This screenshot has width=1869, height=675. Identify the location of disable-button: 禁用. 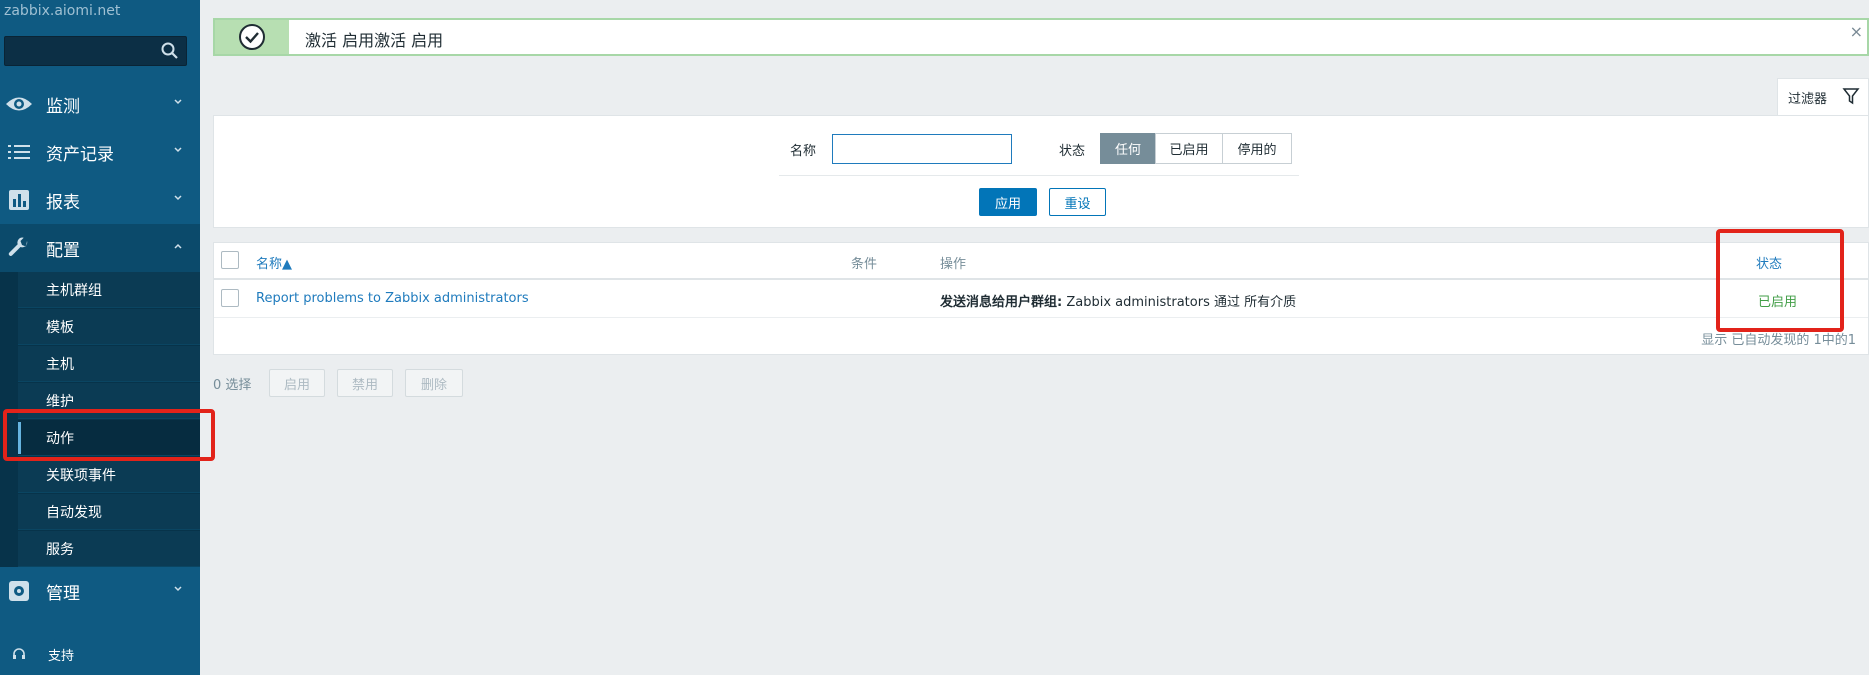
(365, 383).